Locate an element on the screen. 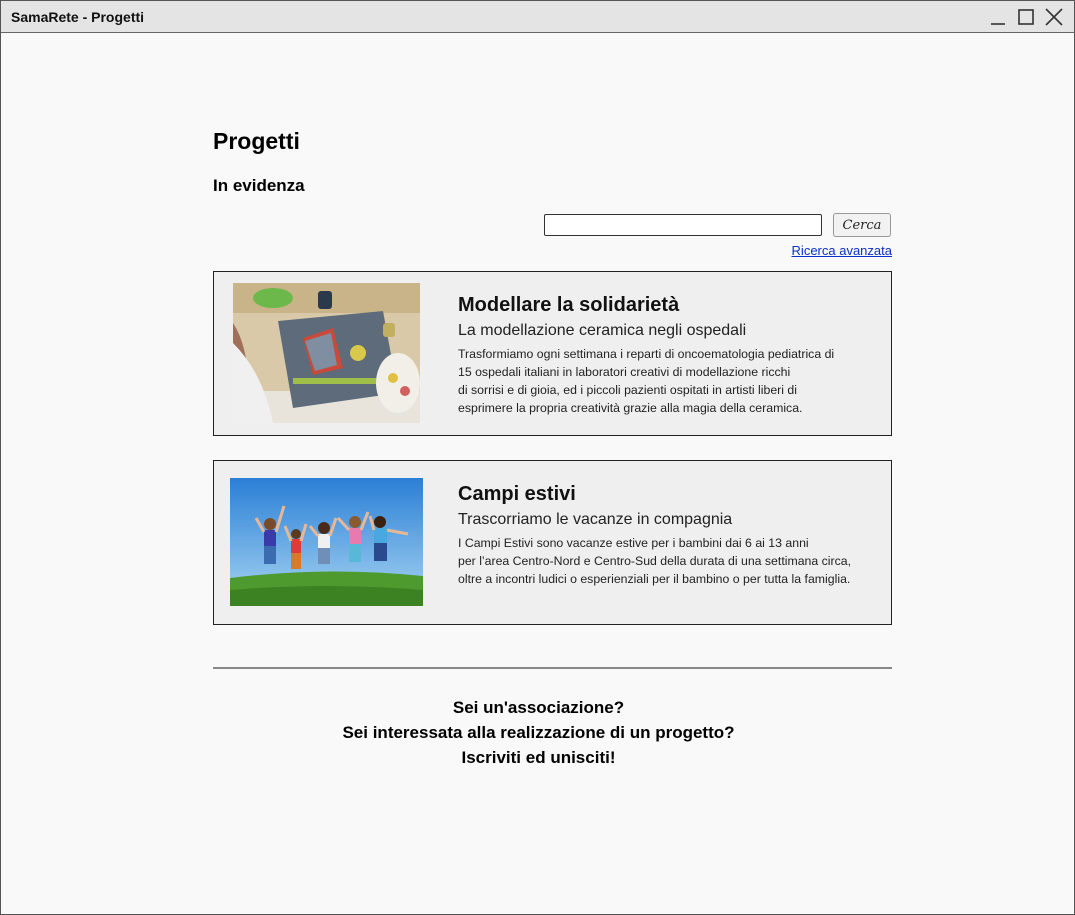 The image size is (1075, 915). project-subtitle: Trascorriamo le vacanze in compagnia is located at coordinates (595, 519).